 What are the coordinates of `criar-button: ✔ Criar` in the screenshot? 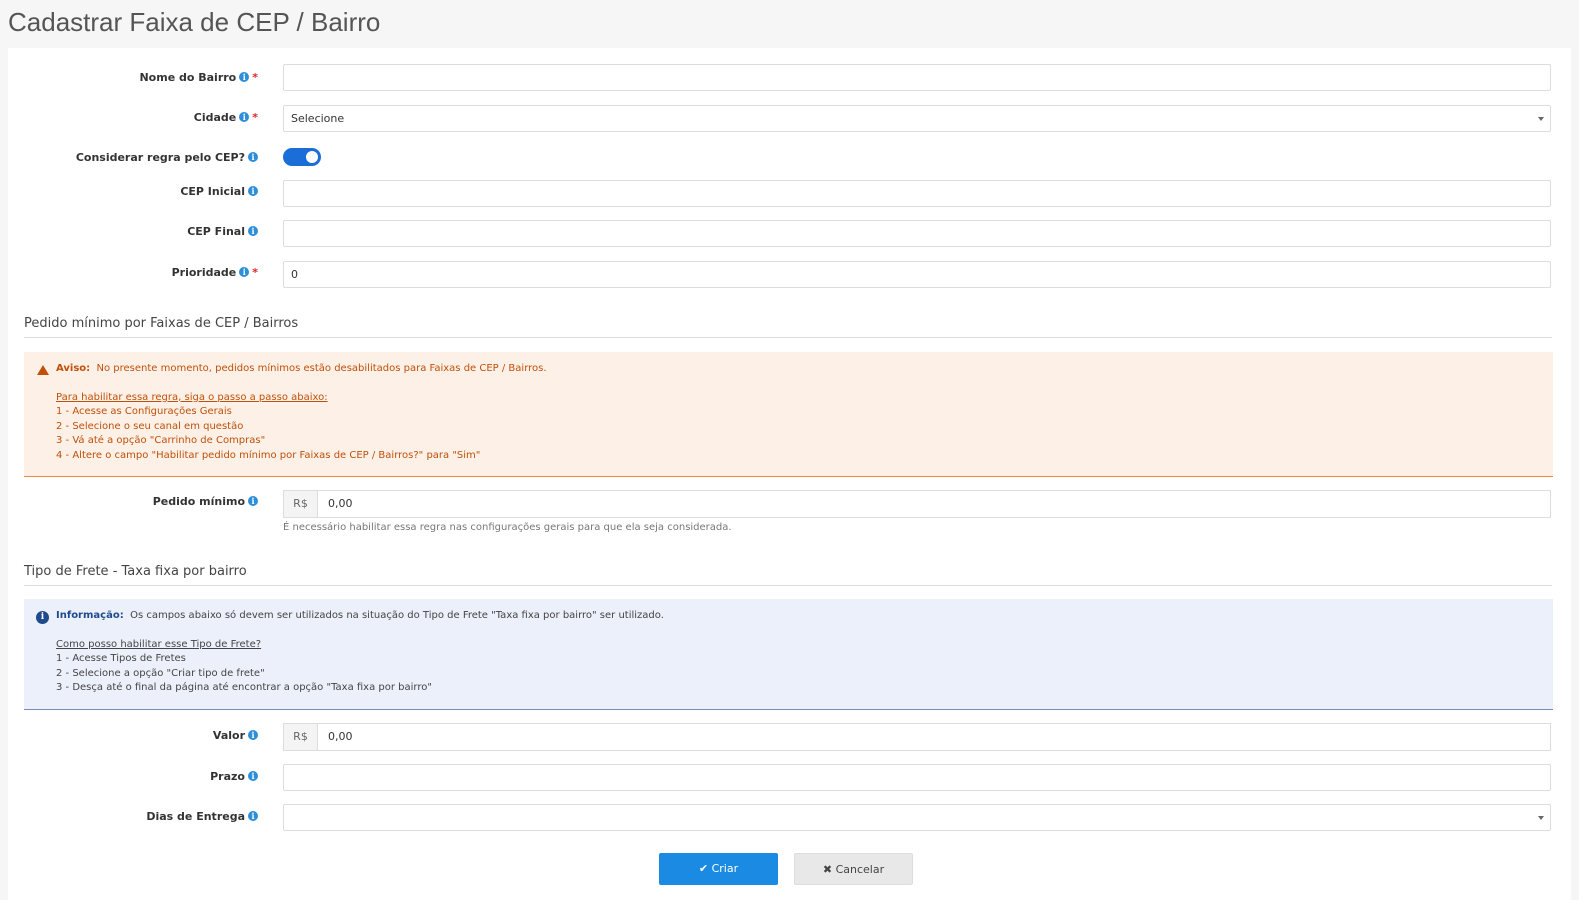 It's located at (718, 869).